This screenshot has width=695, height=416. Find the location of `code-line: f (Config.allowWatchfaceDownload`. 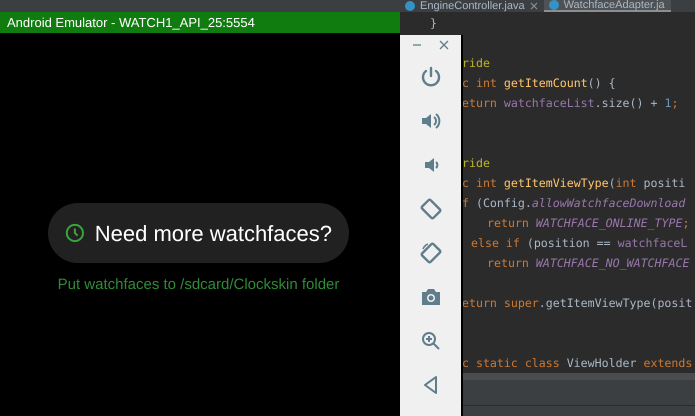

code-line: f (Config.allowWatchfaceDownload is located at coordinates (574, 203).